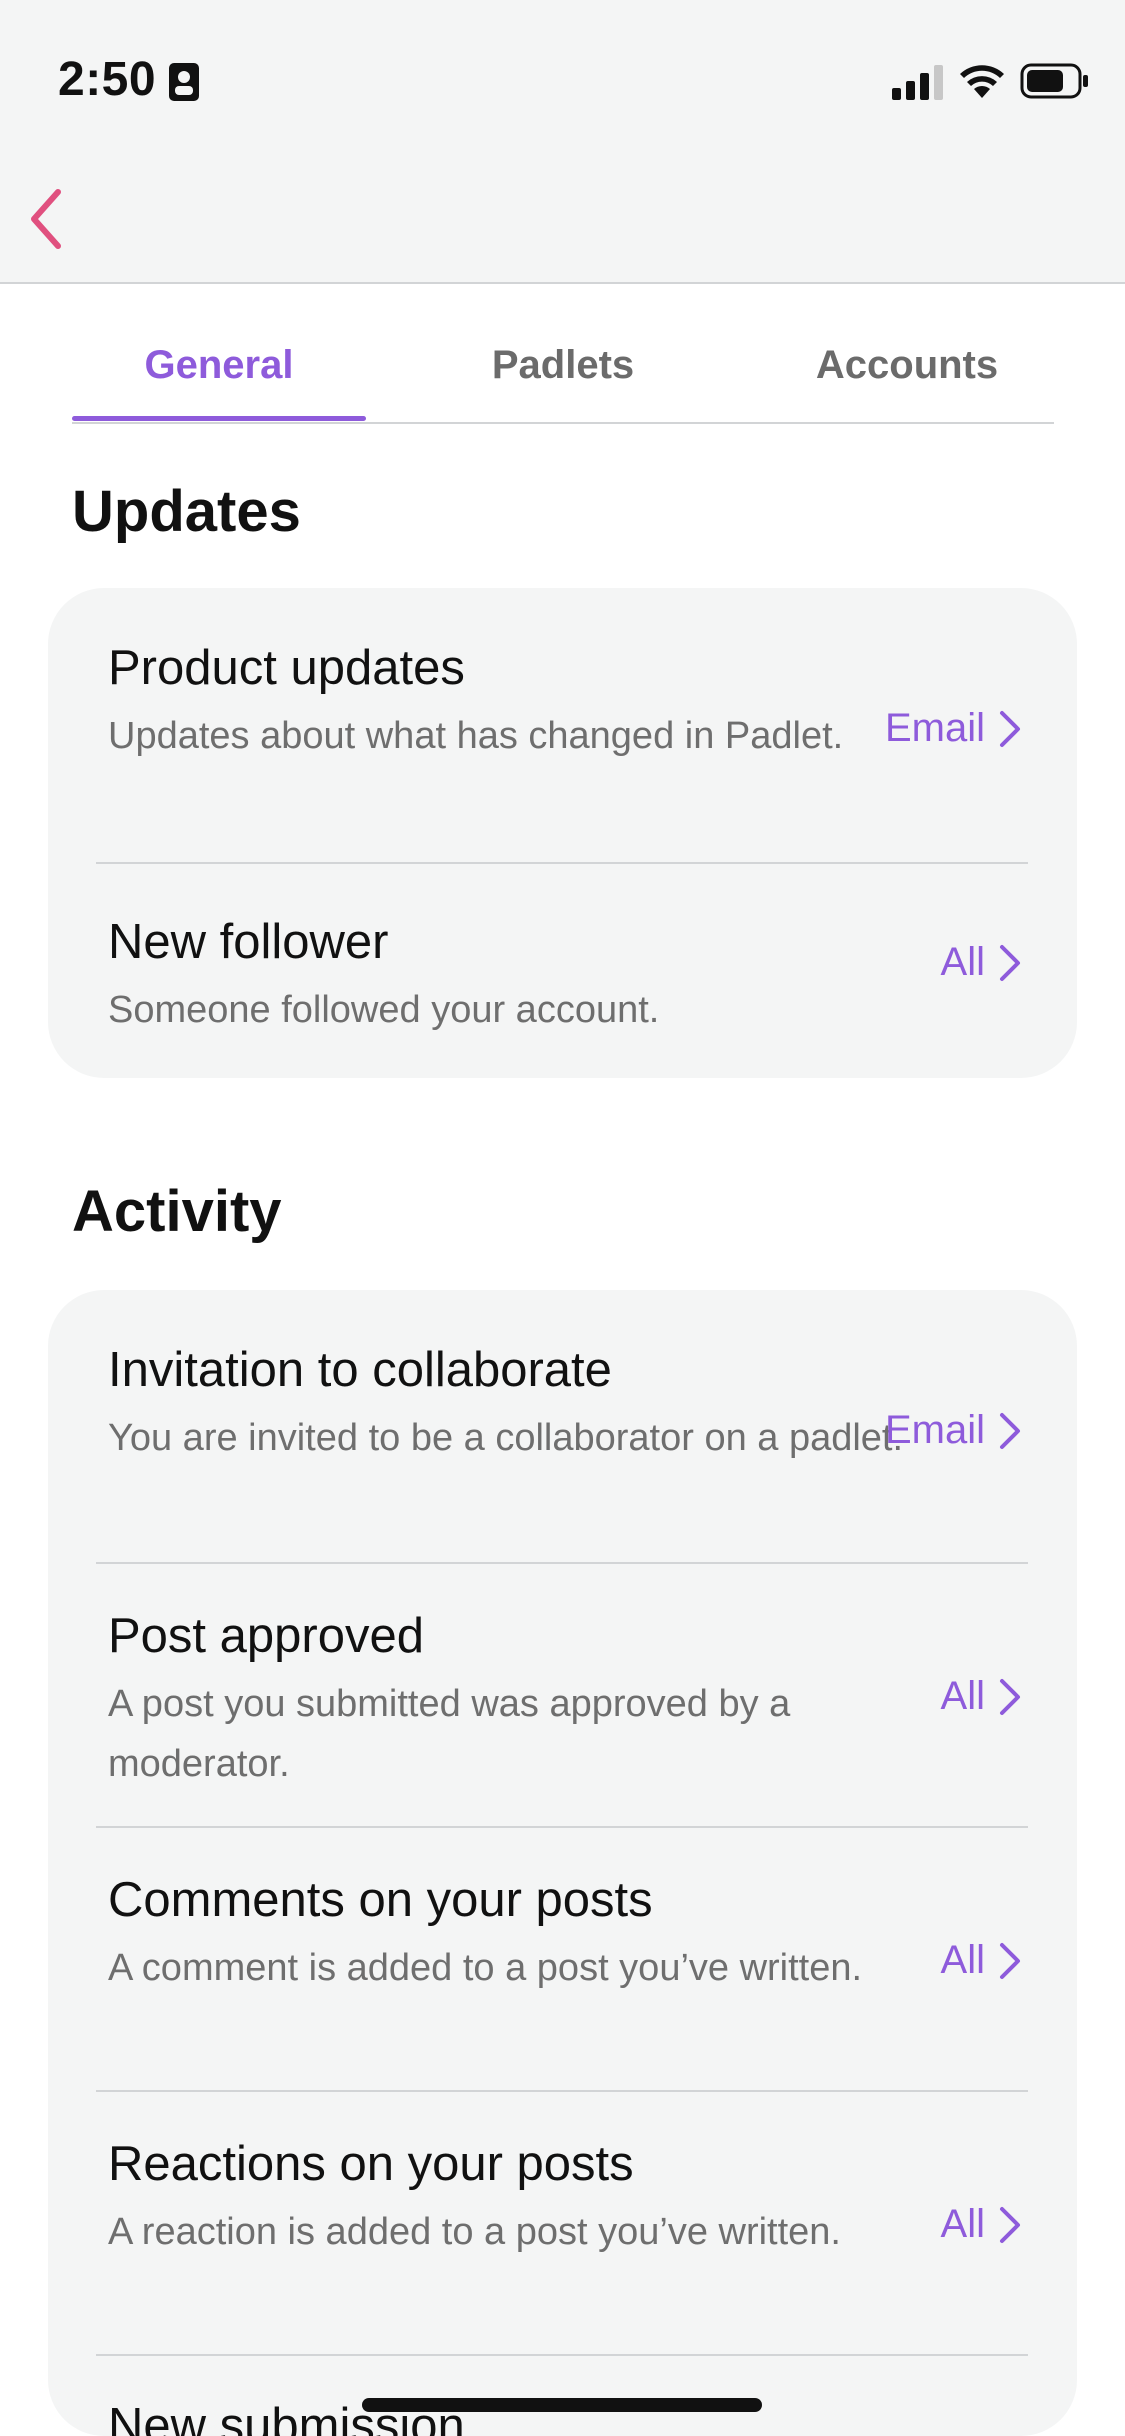  What do you see at coordinates (563, 375) in the screenshot?
I see `tab-padlets: Padlets` at bounding box center [563, 375].